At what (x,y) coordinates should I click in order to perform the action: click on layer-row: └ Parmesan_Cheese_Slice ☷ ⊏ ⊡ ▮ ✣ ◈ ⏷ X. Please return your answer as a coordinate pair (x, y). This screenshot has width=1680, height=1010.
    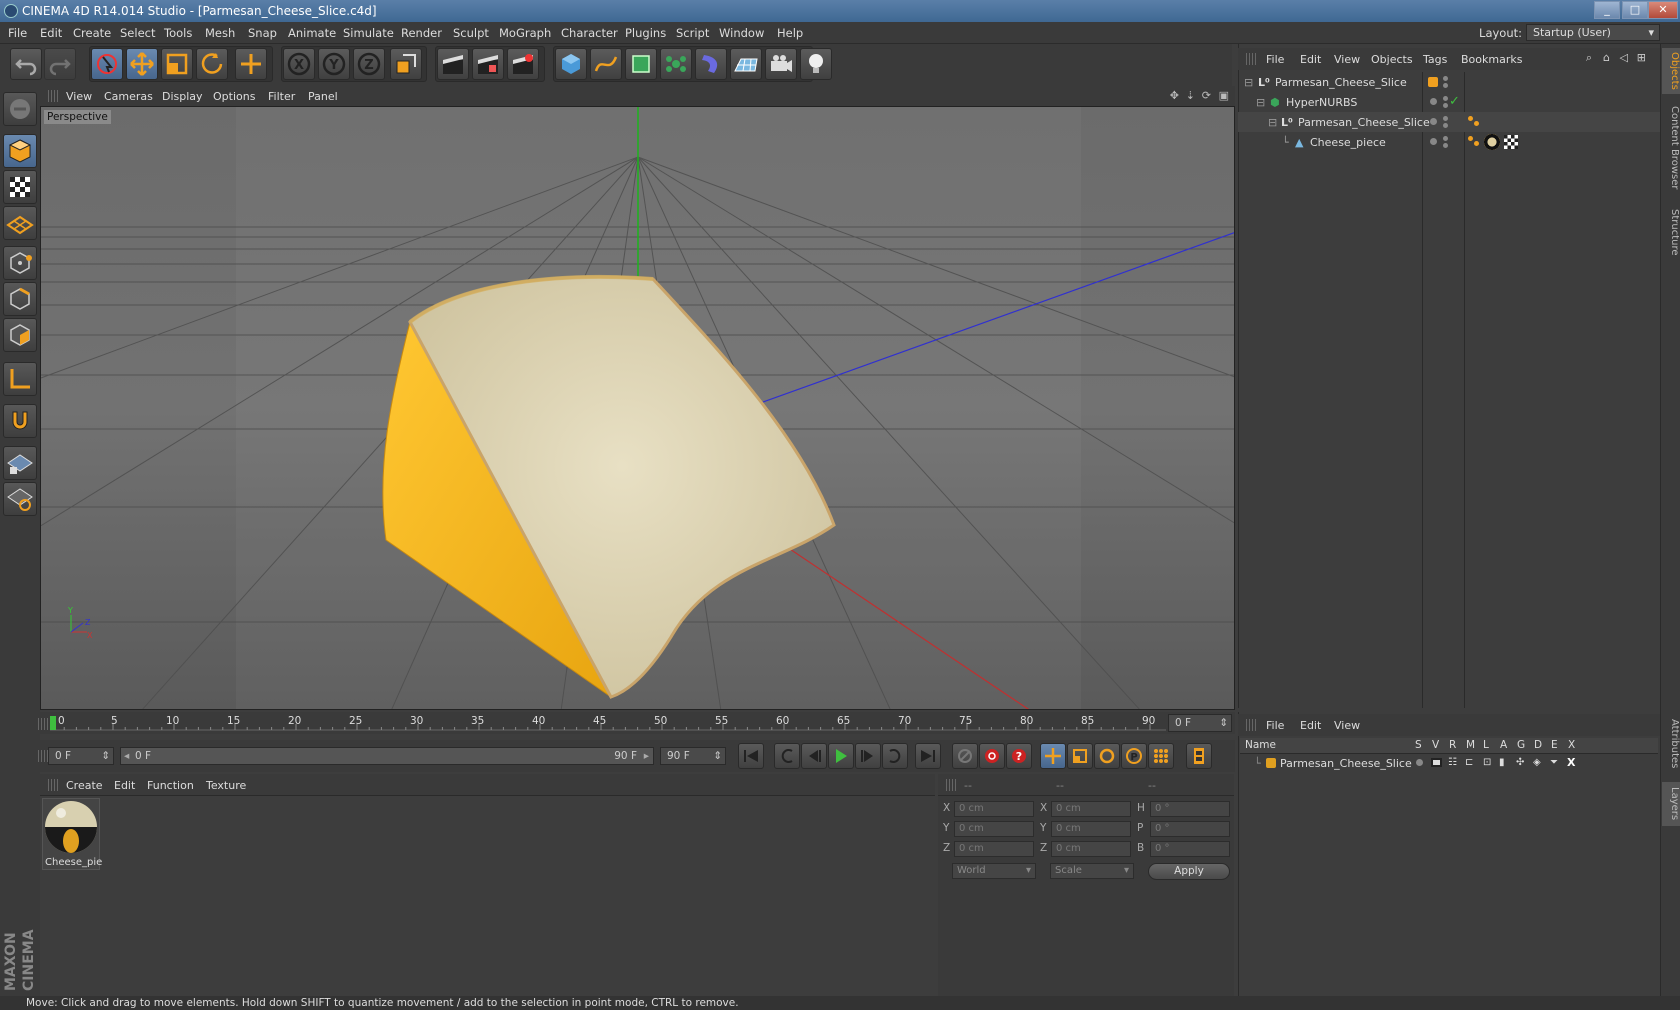
    Looking at the image, I should click on (1449, 763).